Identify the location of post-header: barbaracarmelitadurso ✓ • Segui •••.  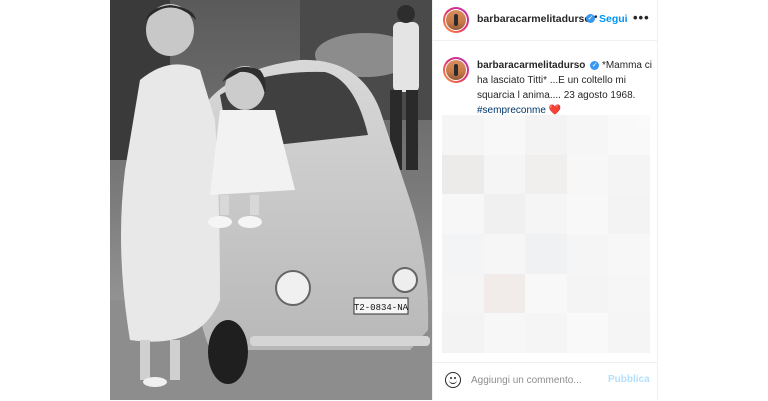
(545, 20).